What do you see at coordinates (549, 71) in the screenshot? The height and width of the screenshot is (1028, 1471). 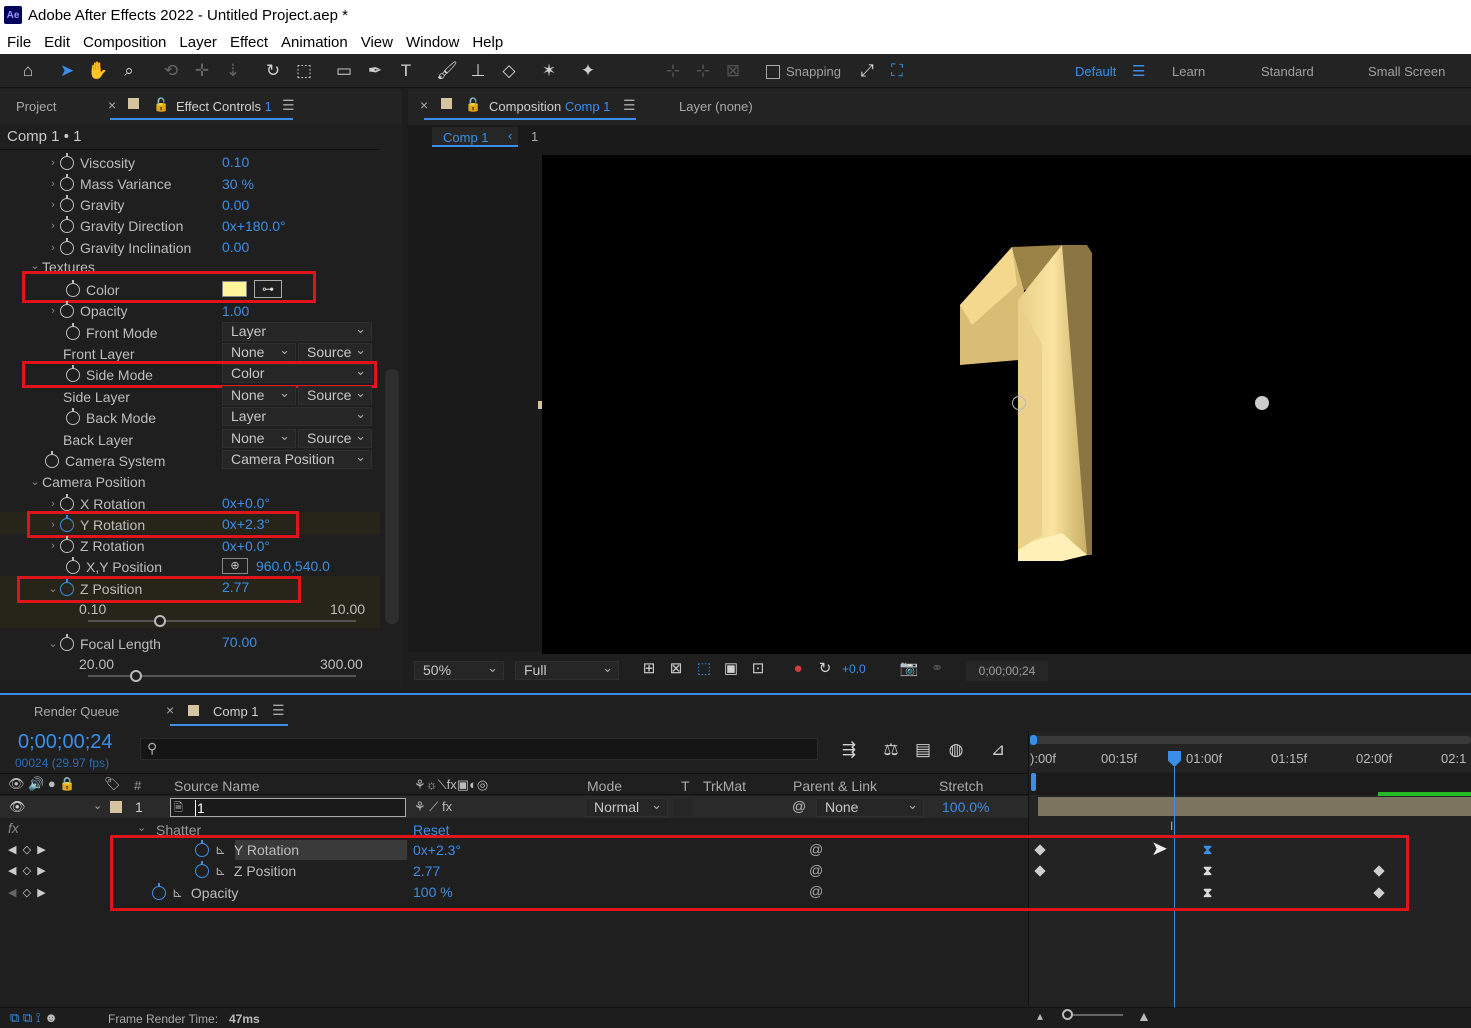 I see `roto-brush-tool-icon: ✶` at bounding box center [549, 71].